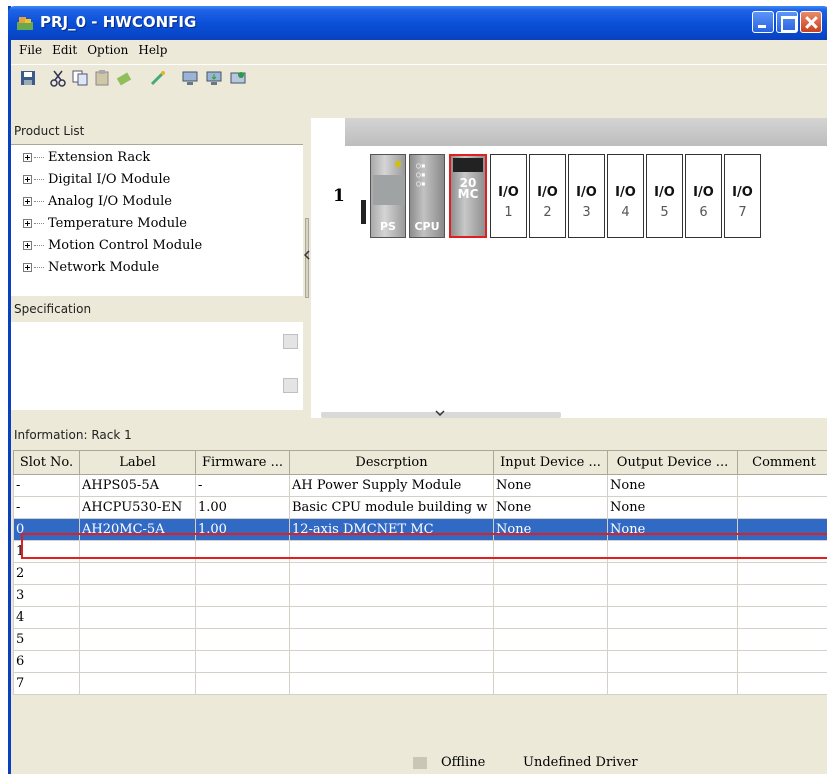 The width and height of the screenshot is (827, 774). I want to click on table-row: 4, so click(420, 617).